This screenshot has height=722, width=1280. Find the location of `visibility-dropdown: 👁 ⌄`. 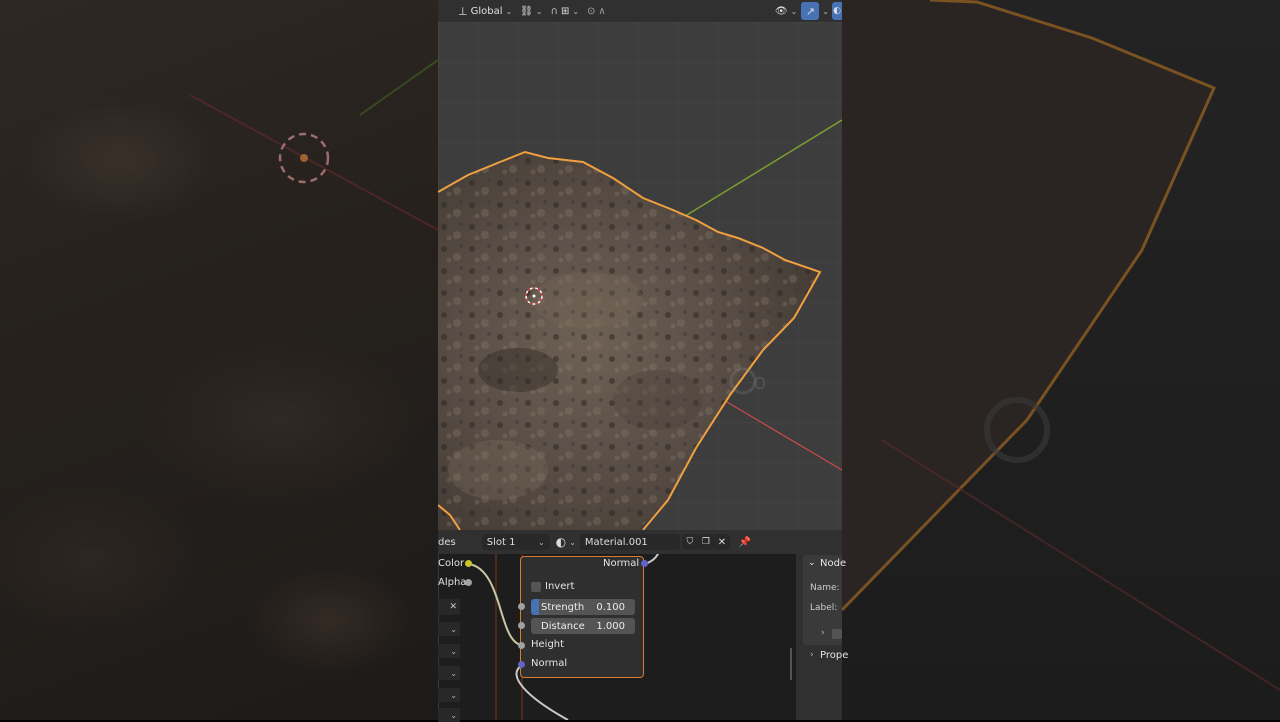

visibility-dropdown: 👁 ⌄ is located at coordinates (786, 11).